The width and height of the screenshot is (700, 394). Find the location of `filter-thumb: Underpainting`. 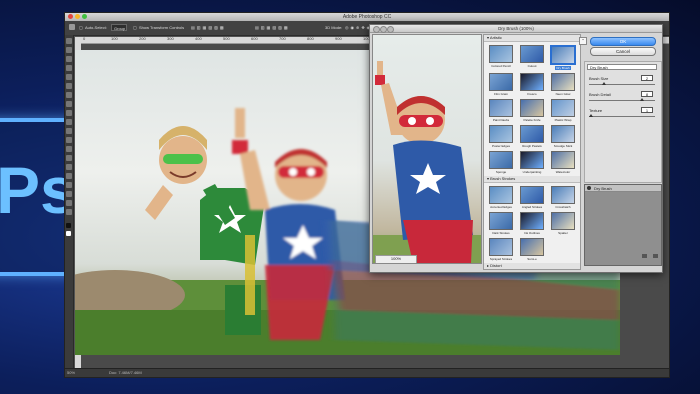

filter-thumb: Underpainting is located at coordinates (532, 162).